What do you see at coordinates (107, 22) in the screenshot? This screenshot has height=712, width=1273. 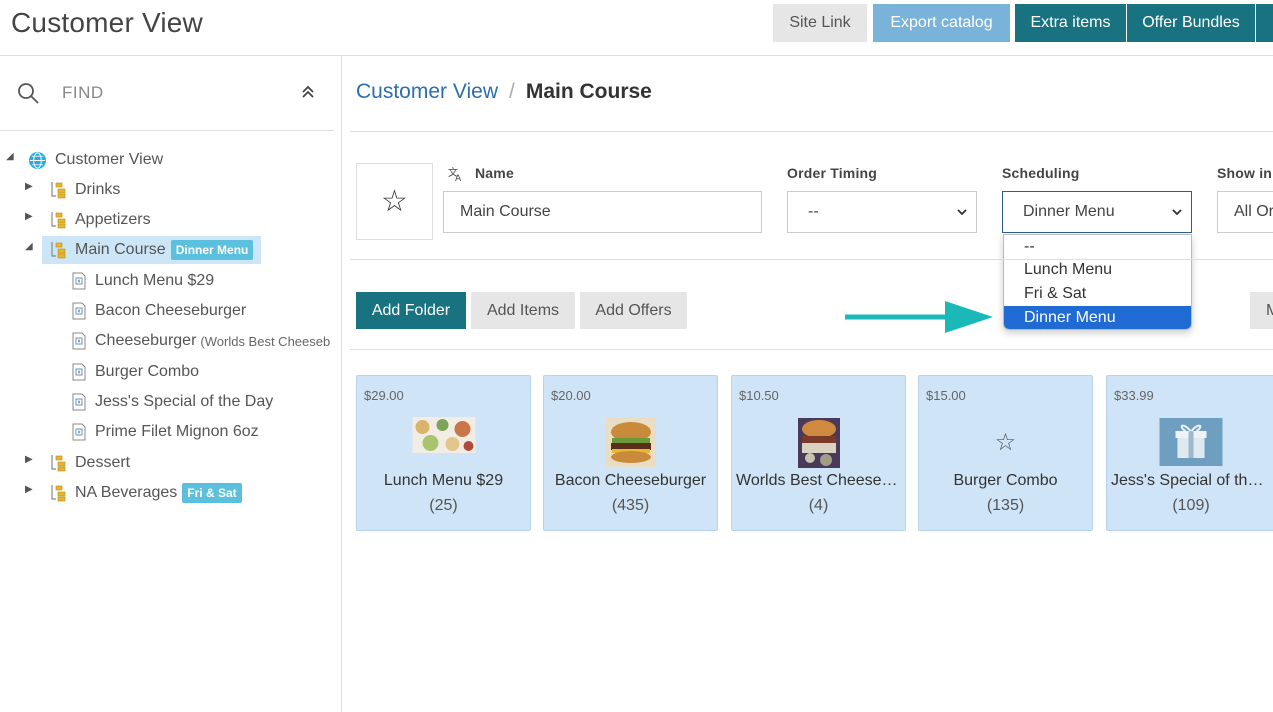 I see `app-title: Customer View` at bounding box center [107, 22].